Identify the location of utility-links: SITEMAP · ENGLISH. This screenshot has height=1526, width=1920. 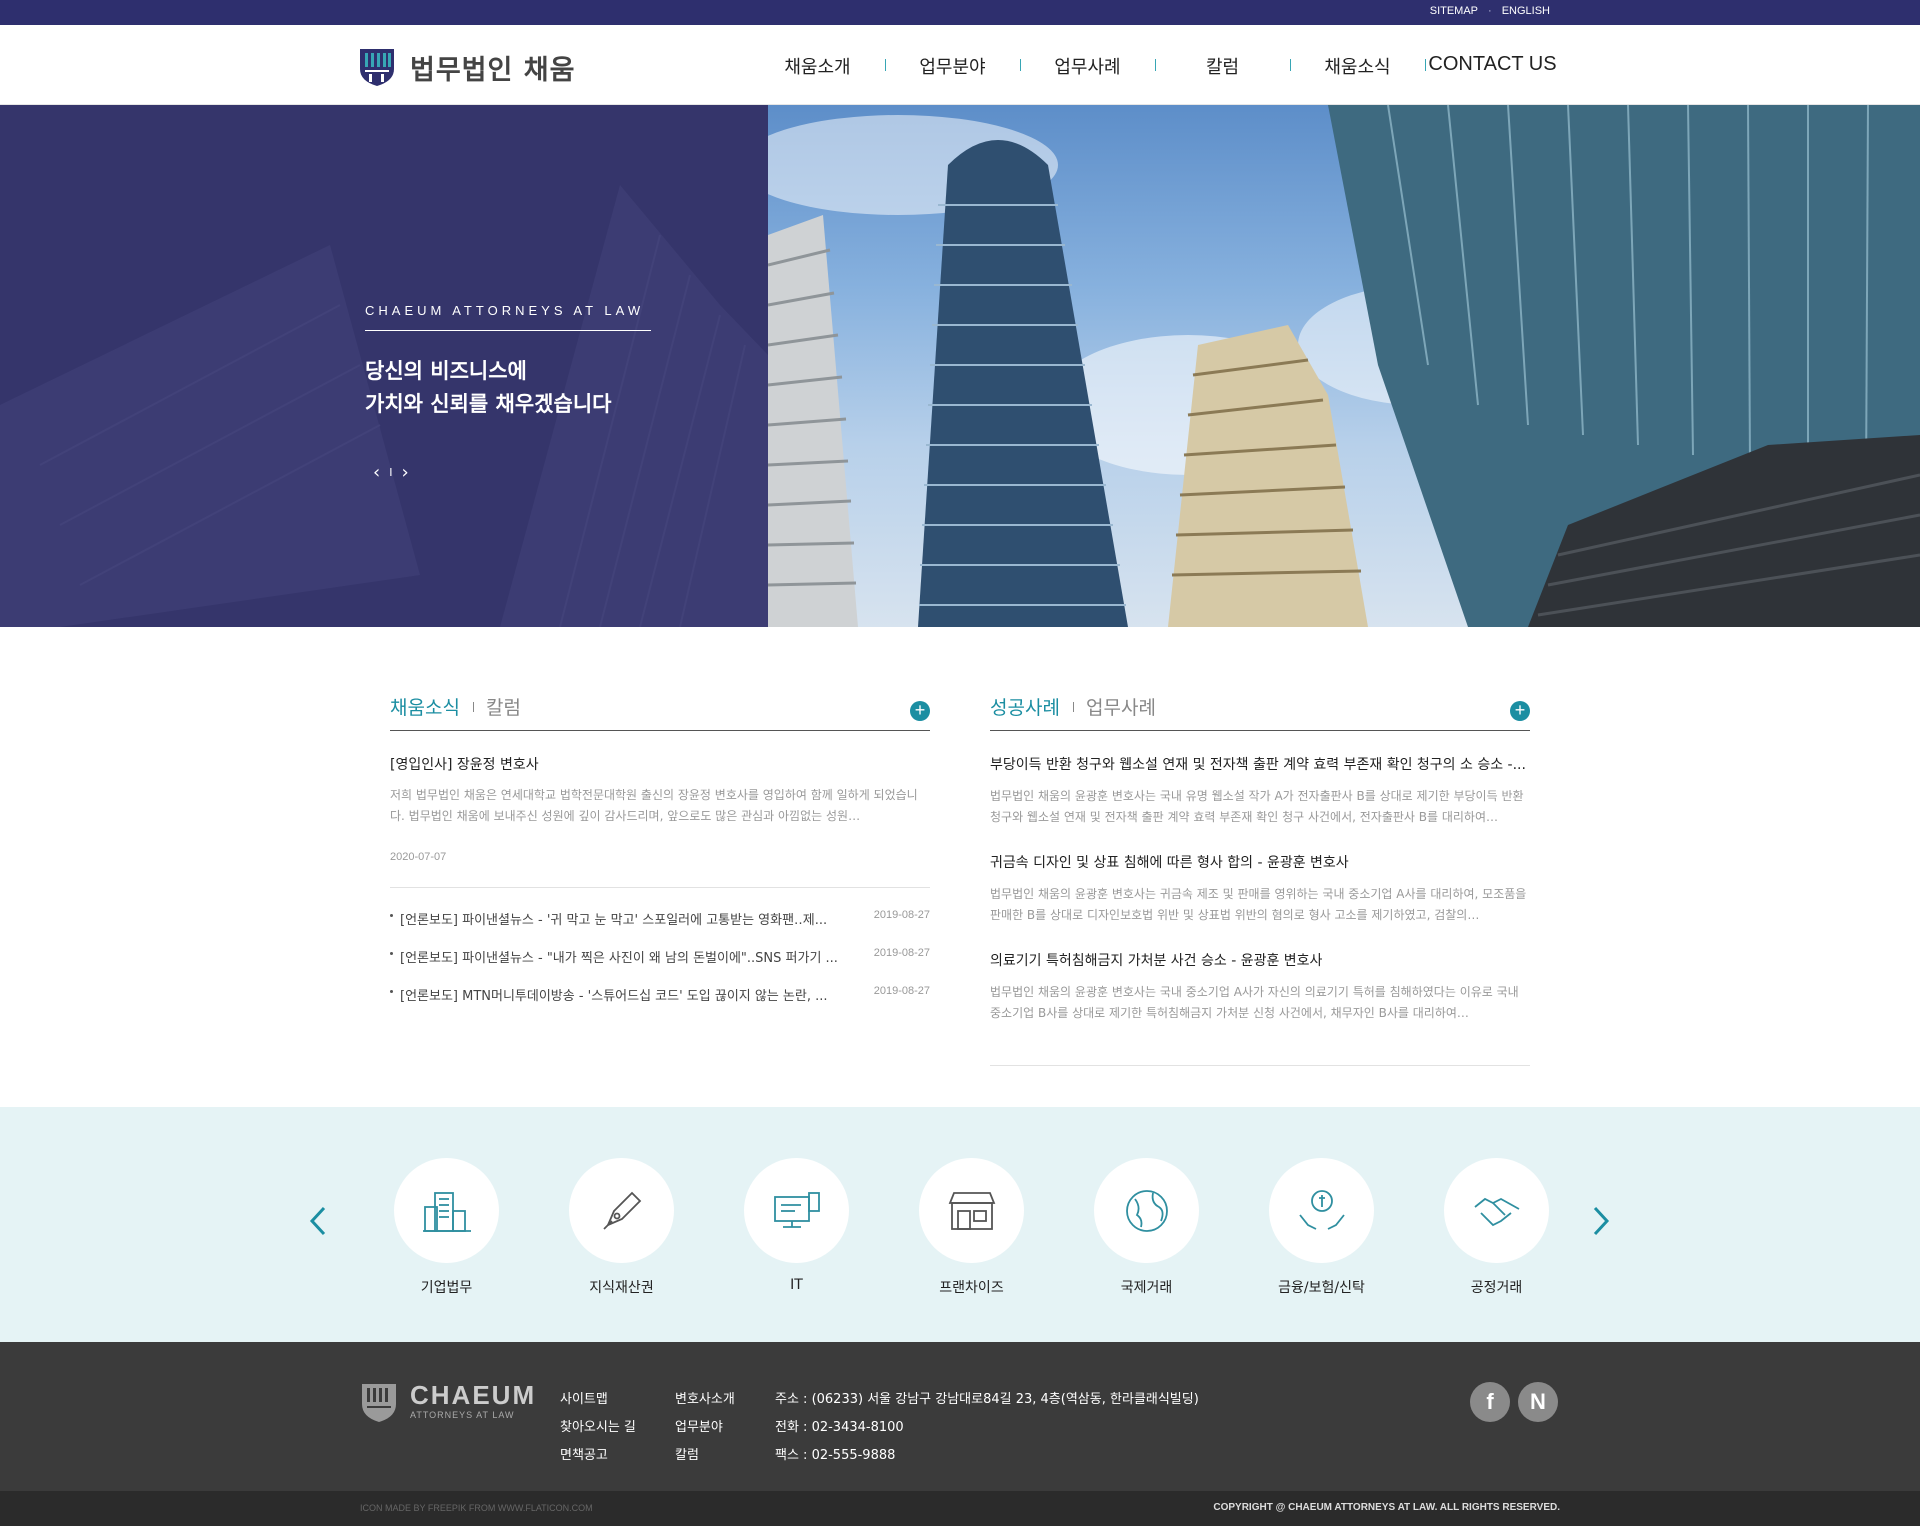
(1490, 11).